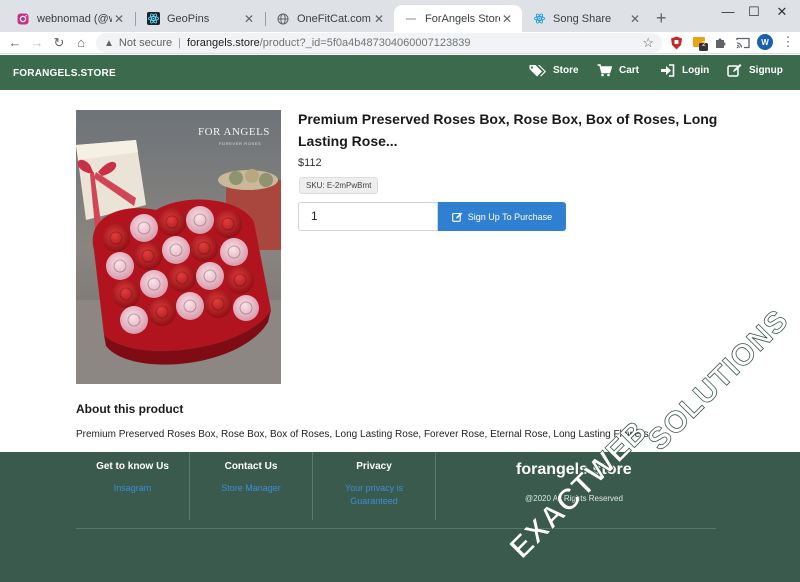 This screenshot has height=582, width=800. Describe the element at coordinates (765, 42) in the screenshot. I see `profile-avatar: W` at that location.